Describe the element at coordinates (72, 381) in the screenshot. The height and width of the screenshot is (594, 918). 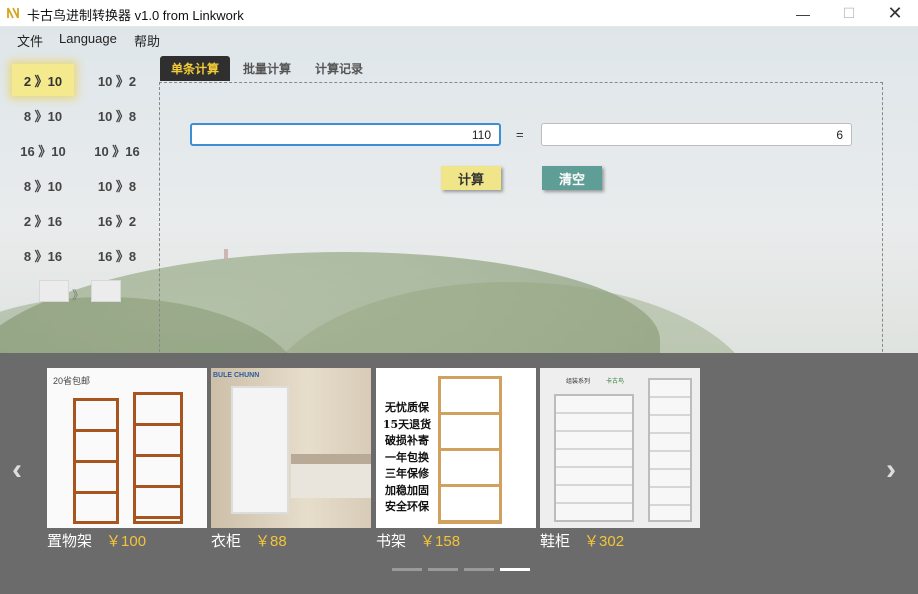
I see `product-image-badge: 20省包邮` at that location.